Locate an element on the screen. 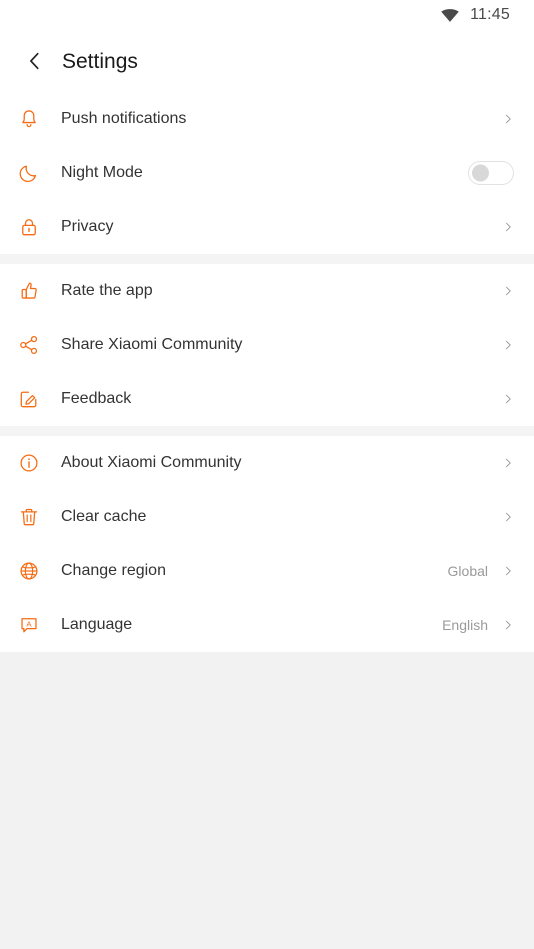 This screenshot has width=534, height=949. status-bar-right: 11:45 is located at coordinates (474, 15).